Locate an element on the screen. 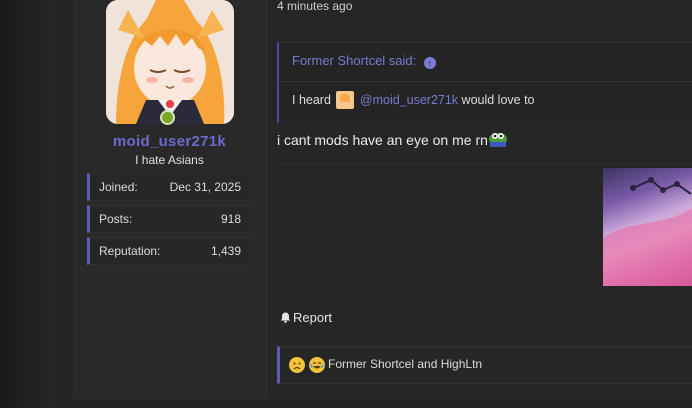  mini-avatar-icon is located at coordinates (345, 100).